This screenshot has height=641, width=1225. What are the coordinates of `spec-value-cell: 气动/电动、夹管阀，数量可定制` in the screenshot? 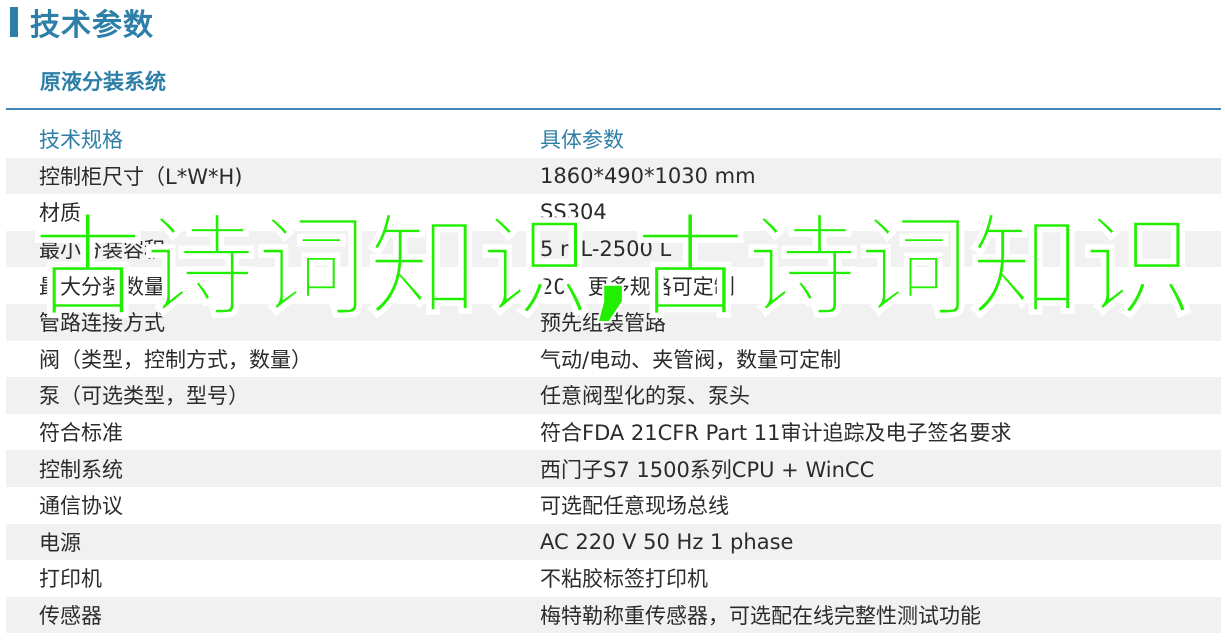 It's located at (691, 359).